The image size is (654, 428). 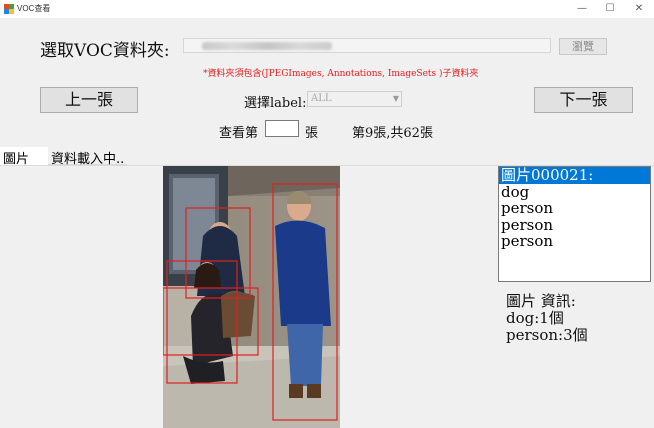 What do you see at coordinates (367, 45) in the screenshot?
I see `folder-path-field` at bounding box center [367, 45].